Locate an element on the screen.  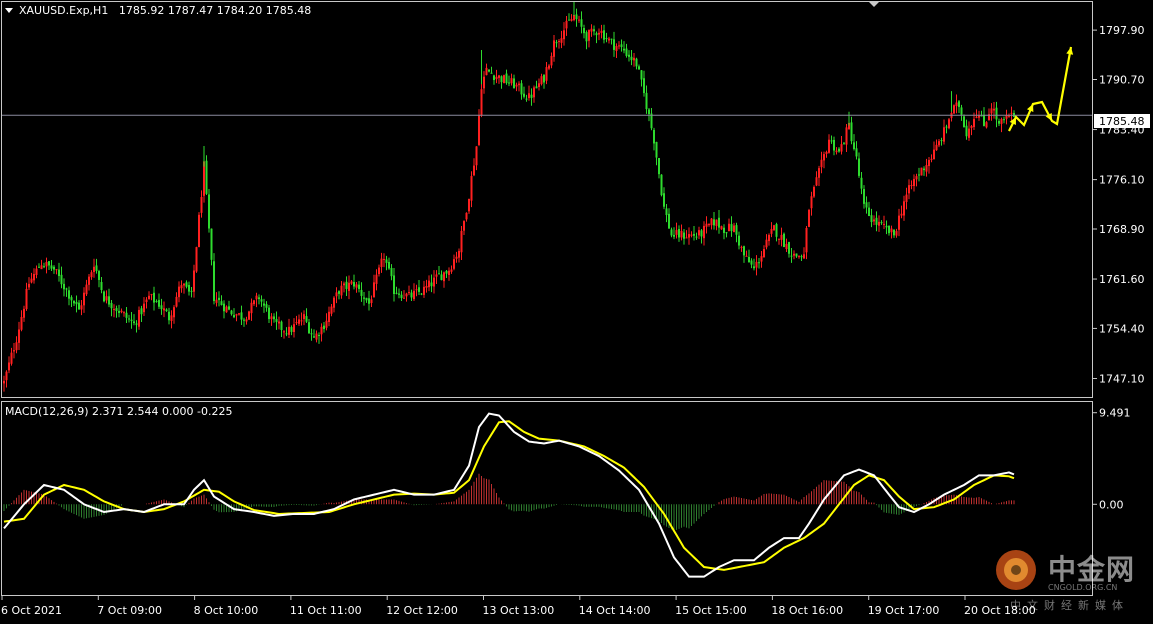
macd-tick-label: 9.491 is located at coordinates (1115, 413).